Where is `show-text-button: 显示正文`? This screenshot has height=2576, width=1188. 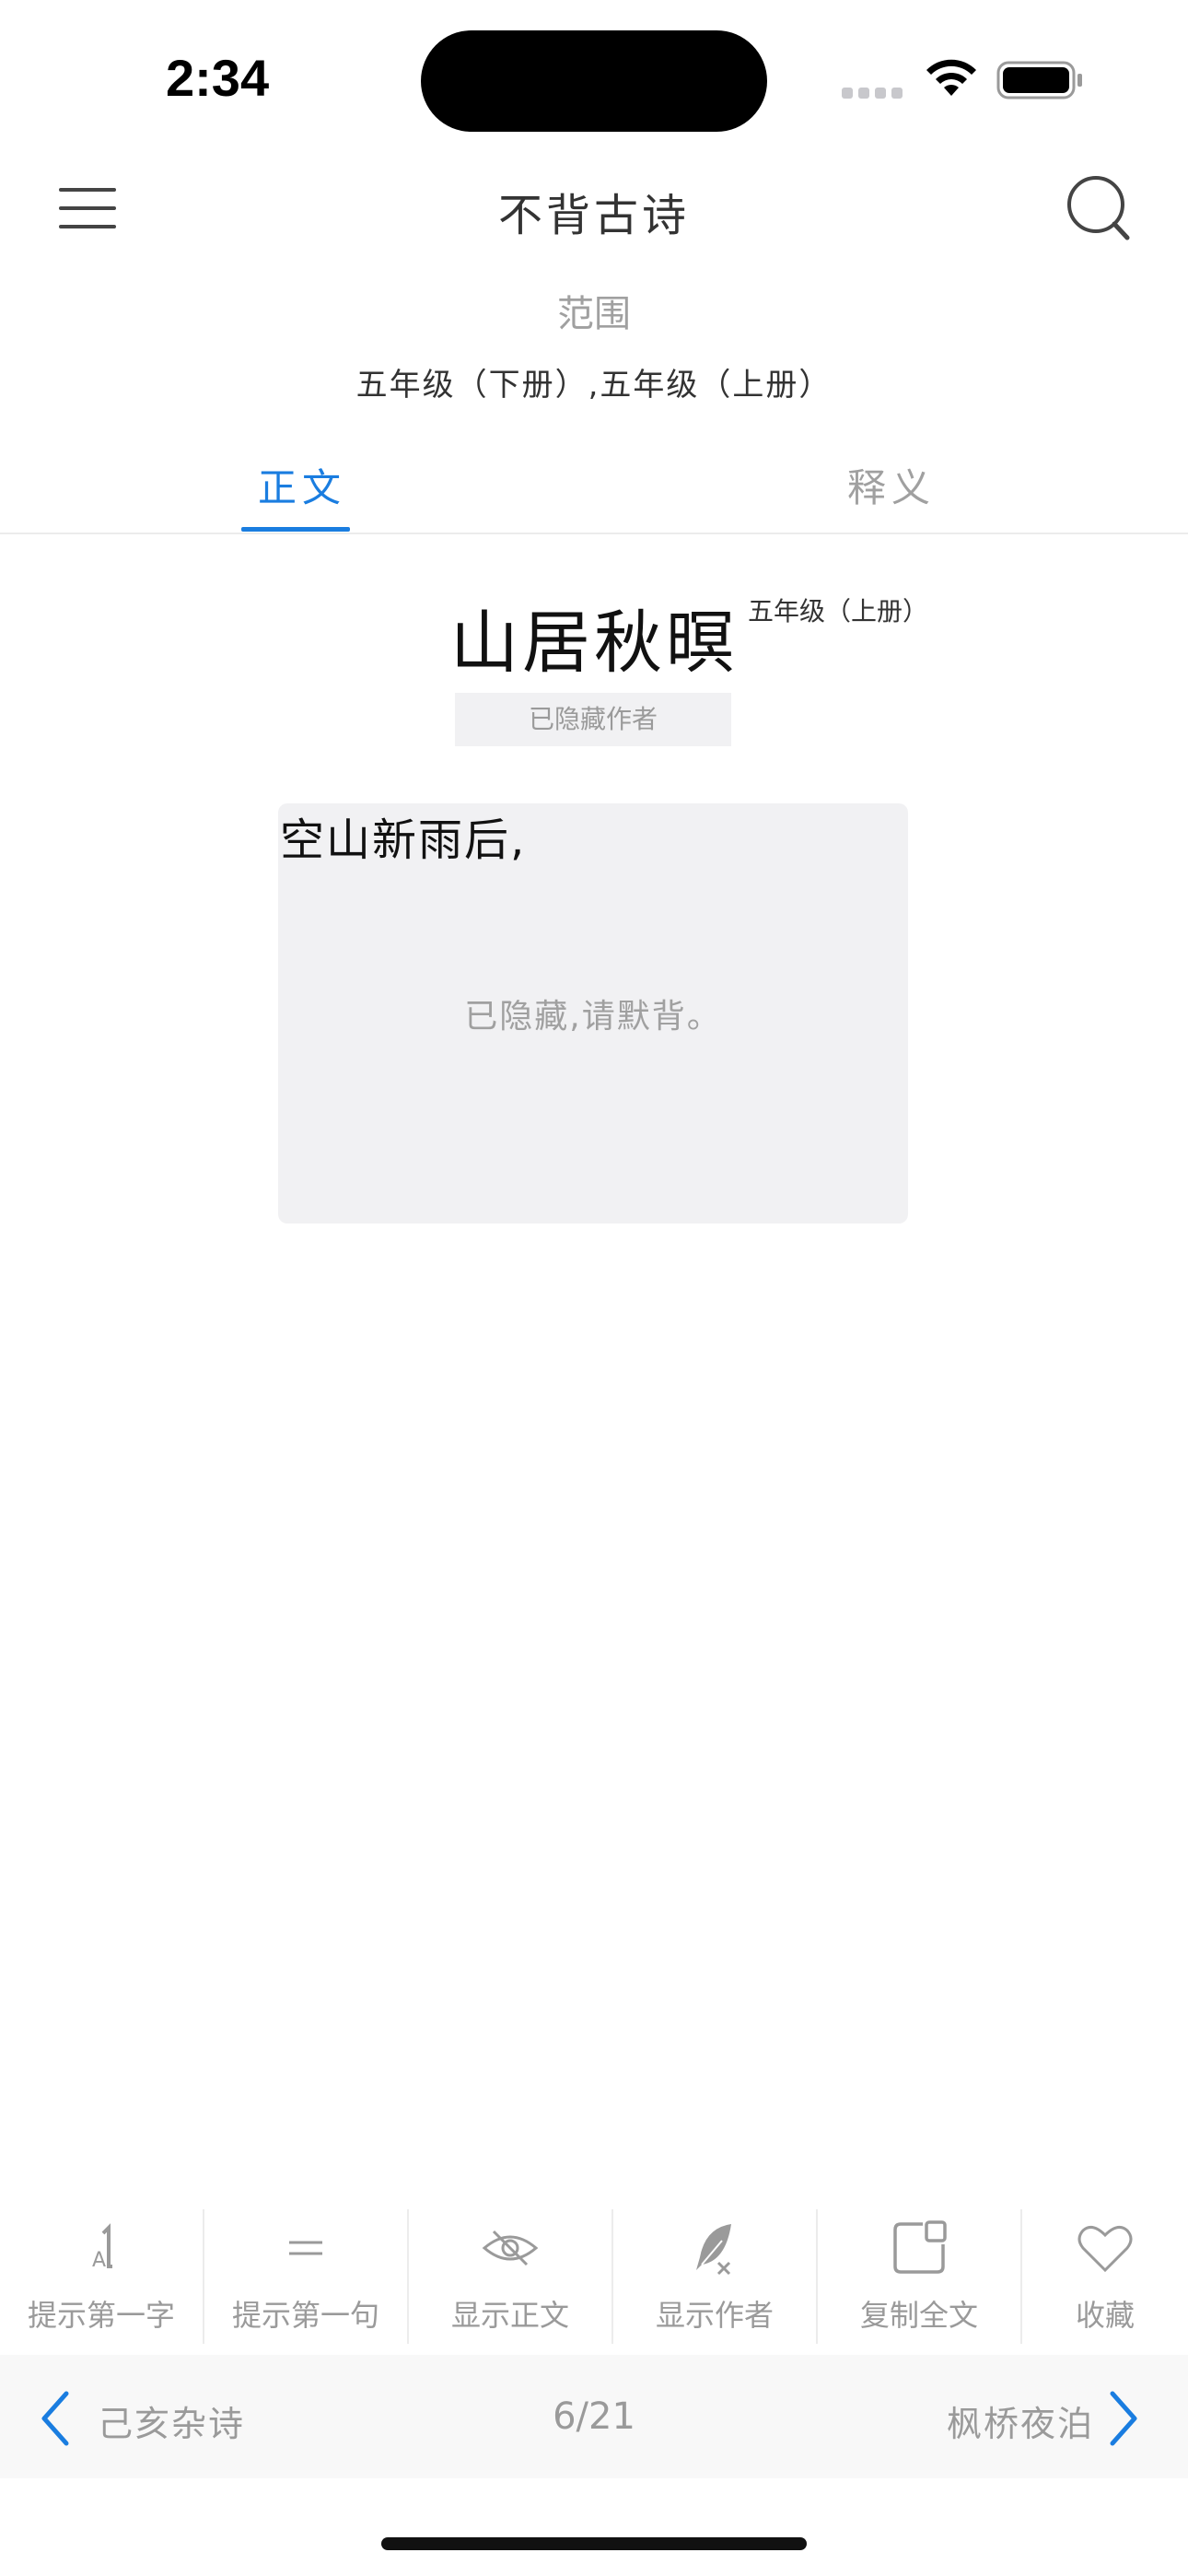
show-text-button: 显示正文 is located at coordinates (510, 2276).